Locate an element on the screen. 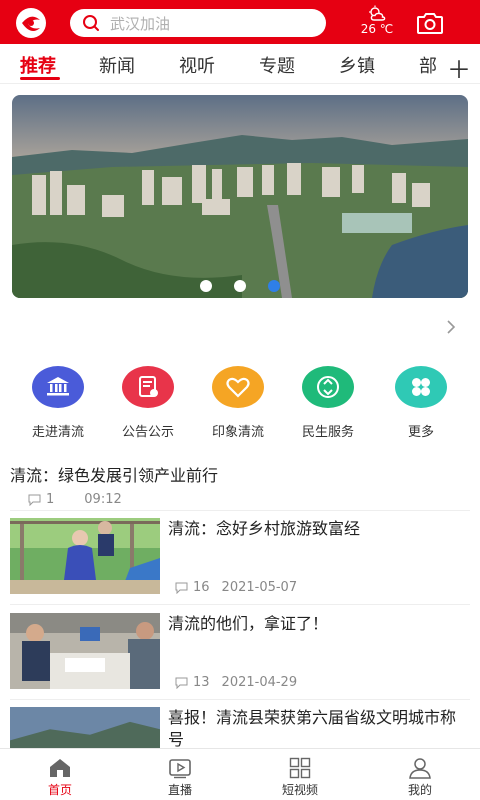 The height and width of the screenshot is (800, 480). chevron-right-icon is located at coordinates (451, 327).